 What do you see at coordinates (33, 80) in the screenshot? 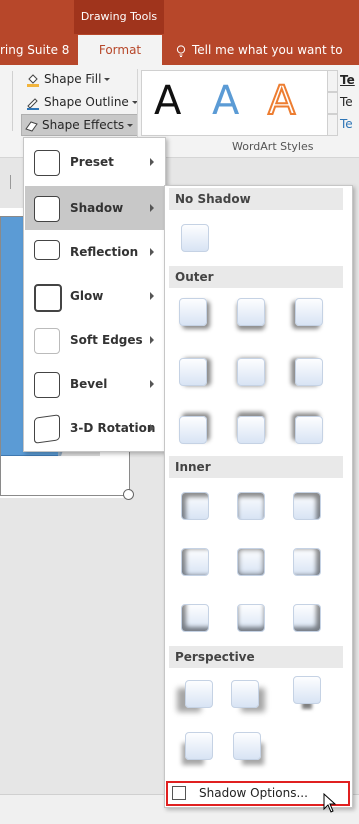
I see `paint-bucket-icon` at bounding box center [33, 80].